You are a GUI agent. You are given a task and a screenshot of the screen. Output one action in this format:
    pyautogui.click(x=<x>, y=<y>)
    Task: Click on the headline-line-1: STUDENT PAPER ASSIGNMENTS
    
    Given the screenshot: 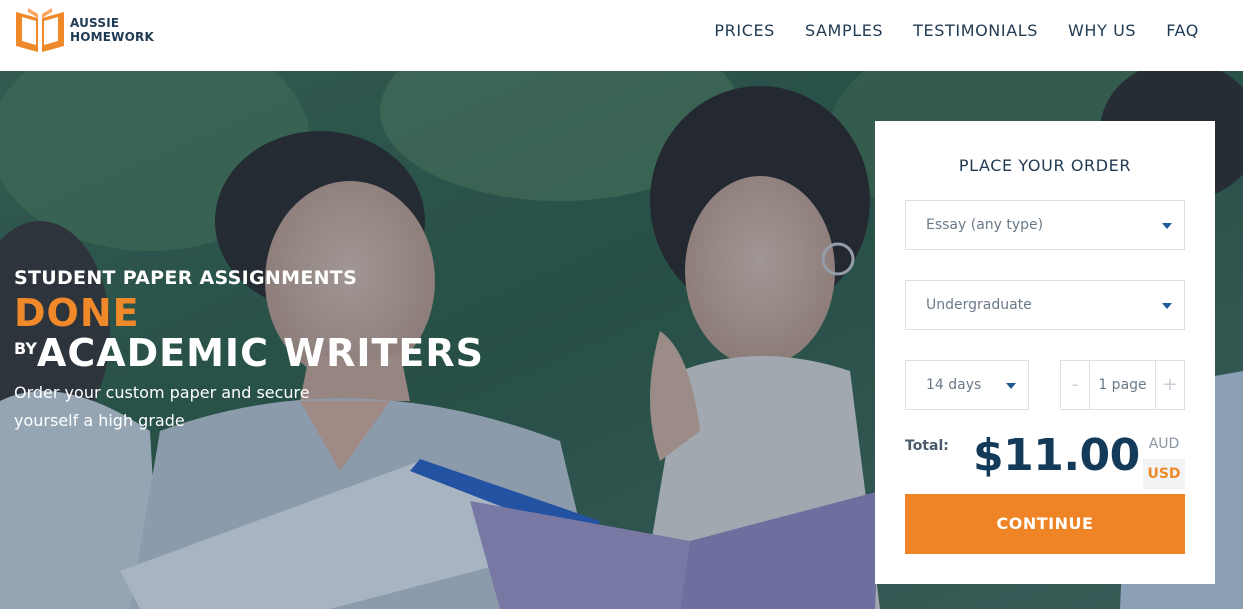 What is the action you would take?
    pyautogui.click(x=186, y=278)
    